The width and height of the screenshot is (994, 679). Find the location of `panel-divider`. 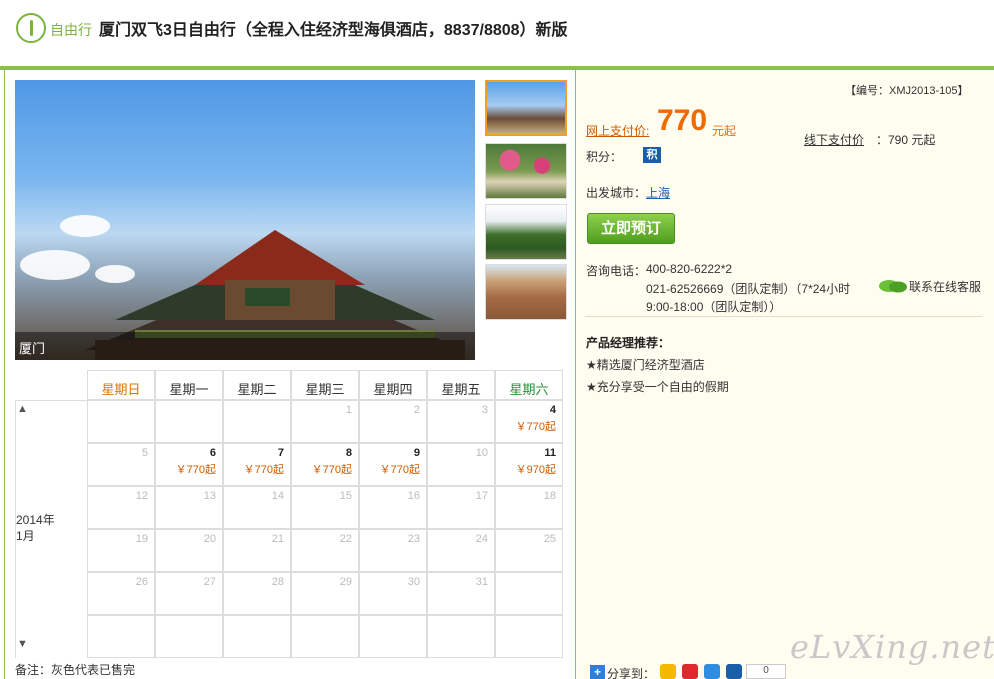

panel-divider is located at coordinates (783, 316).